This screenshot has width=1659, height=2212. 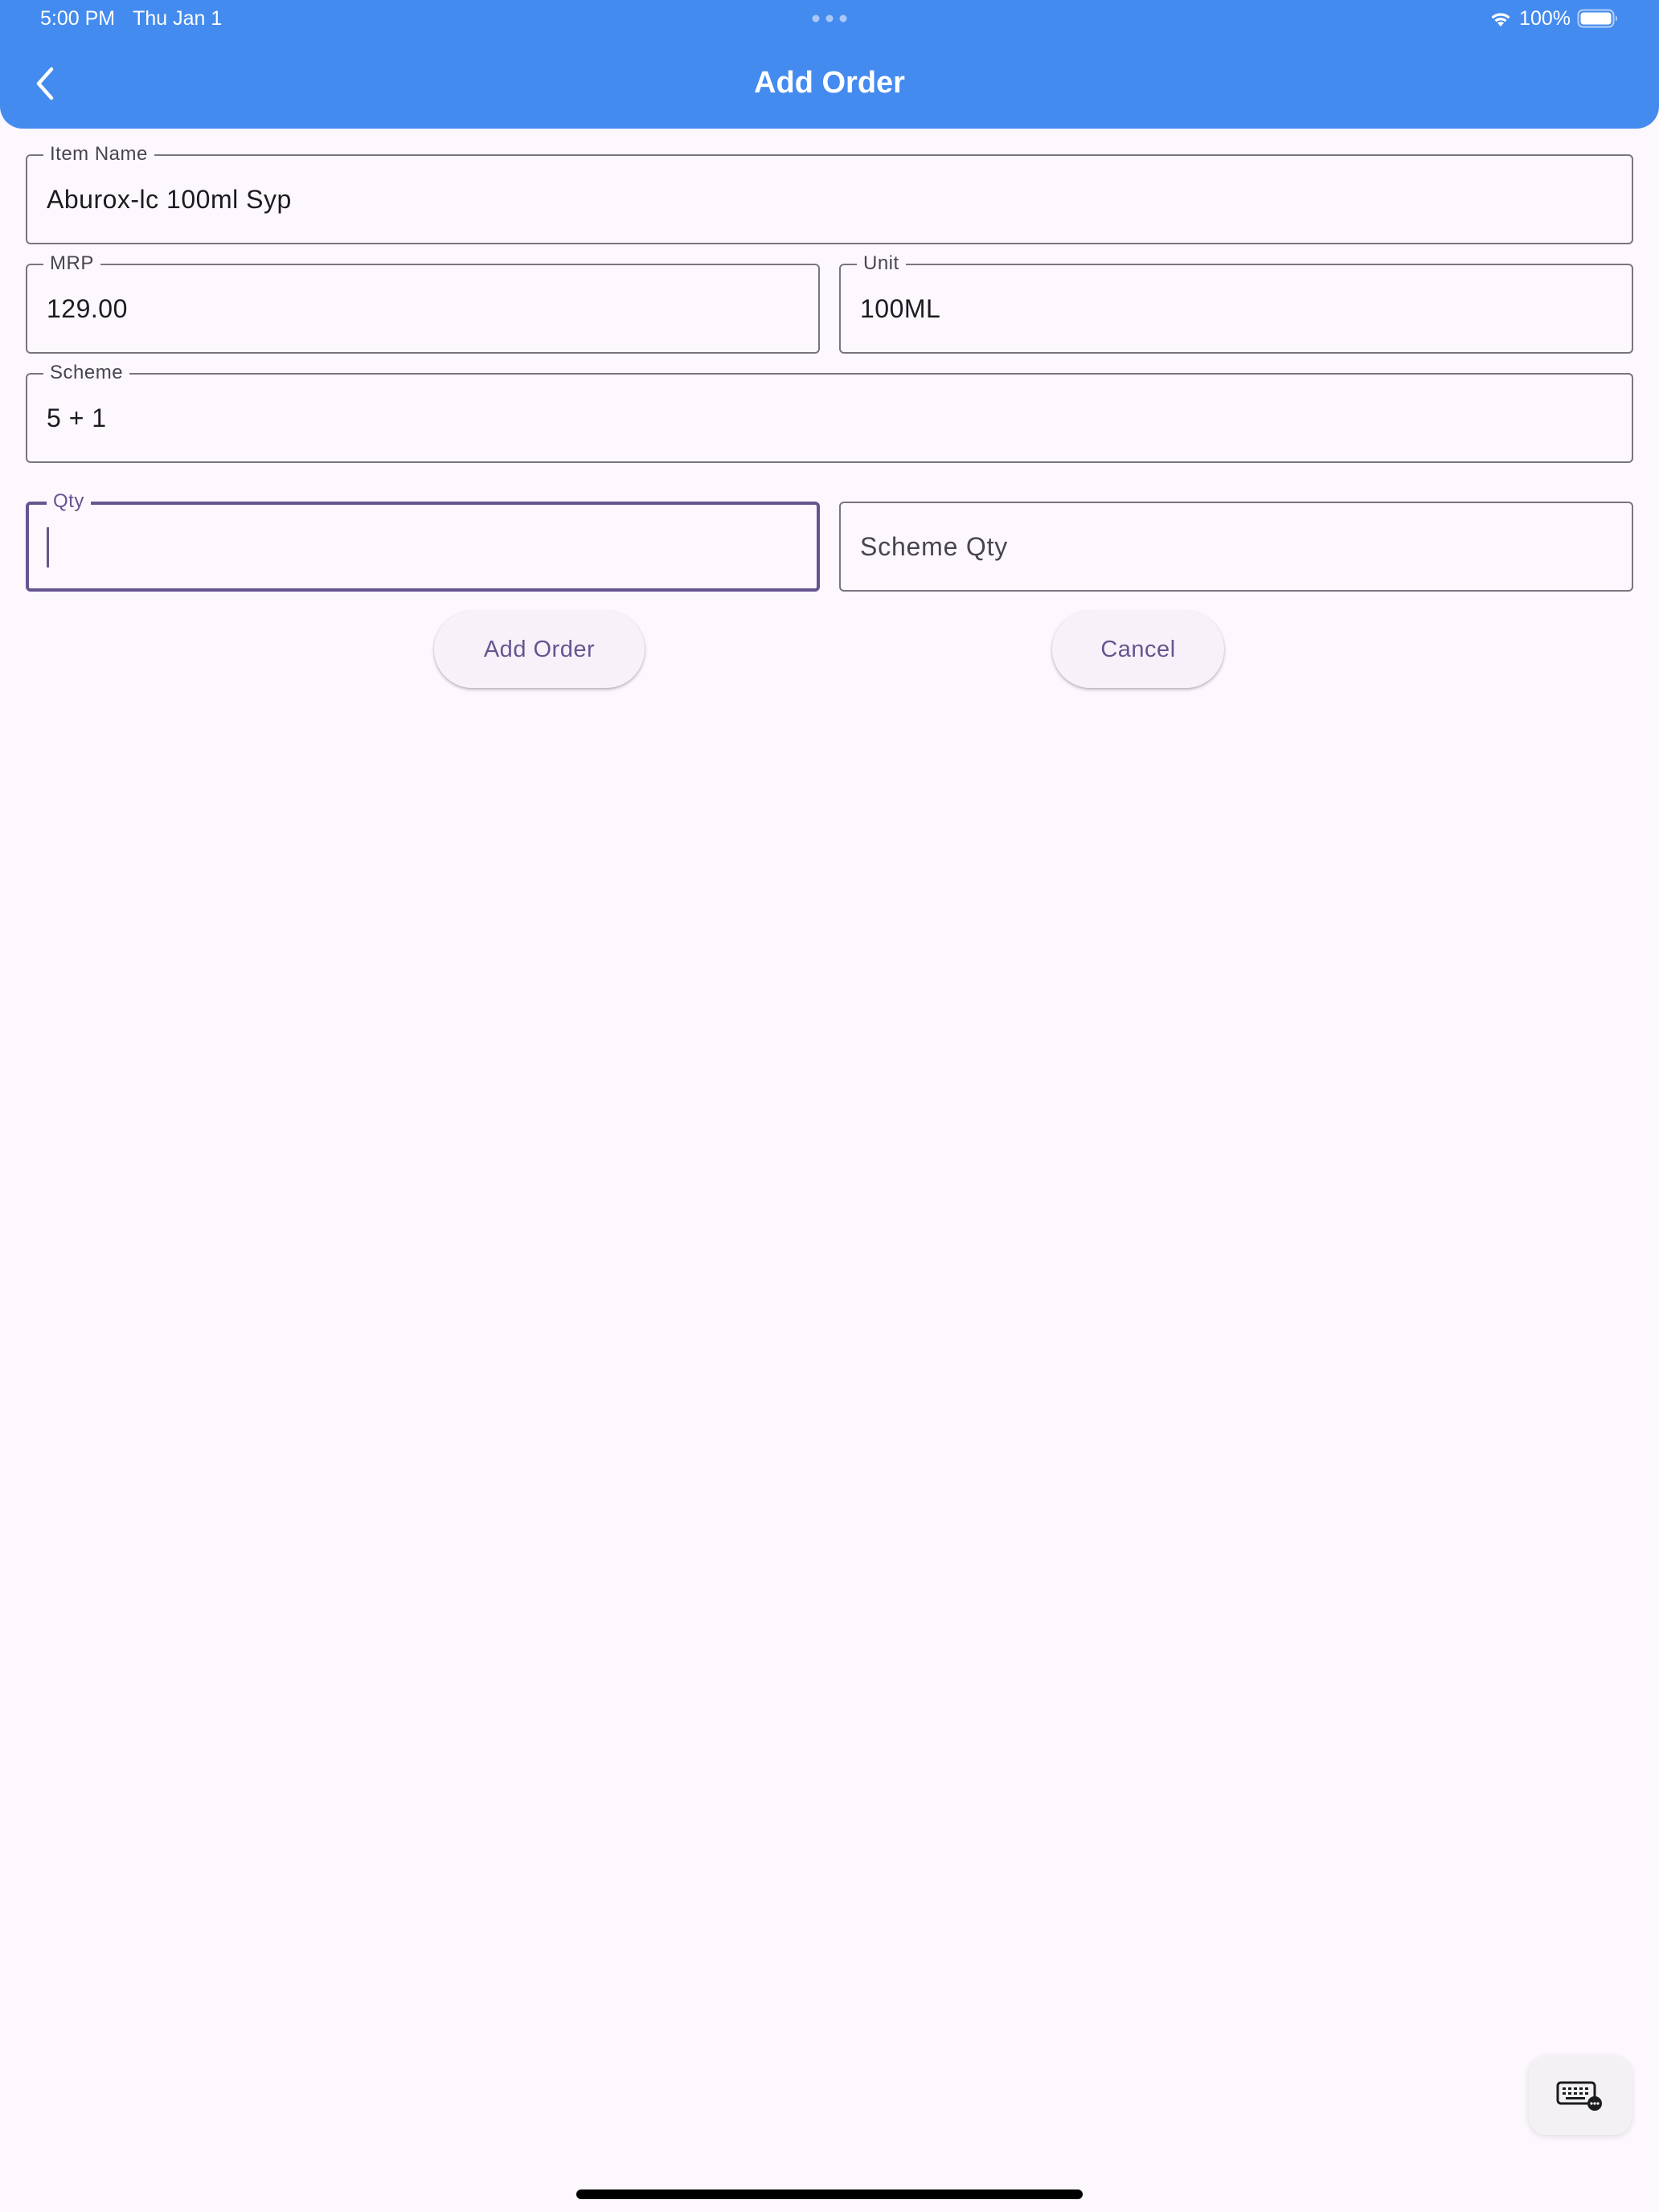 What do you see at coordinates (423, 541) in the screenshot?
I see `qty-input: Qty` at bounding box center [423, 541].